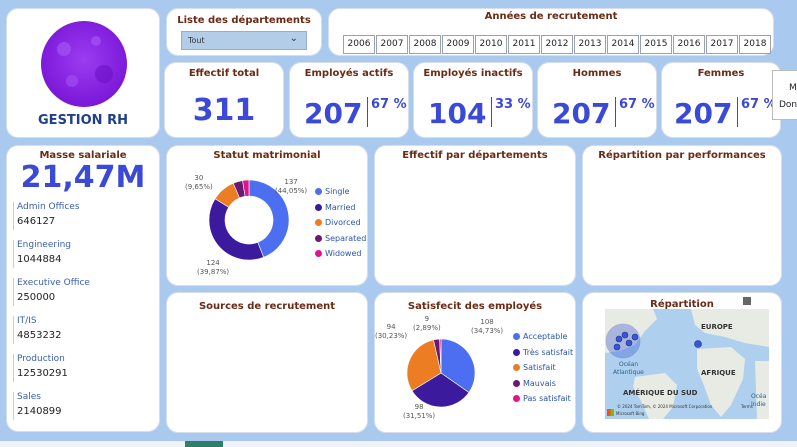 The height and width of the screenshot is (447, 797). I want to click on year-button-2015: 2015, so click(656, 44).